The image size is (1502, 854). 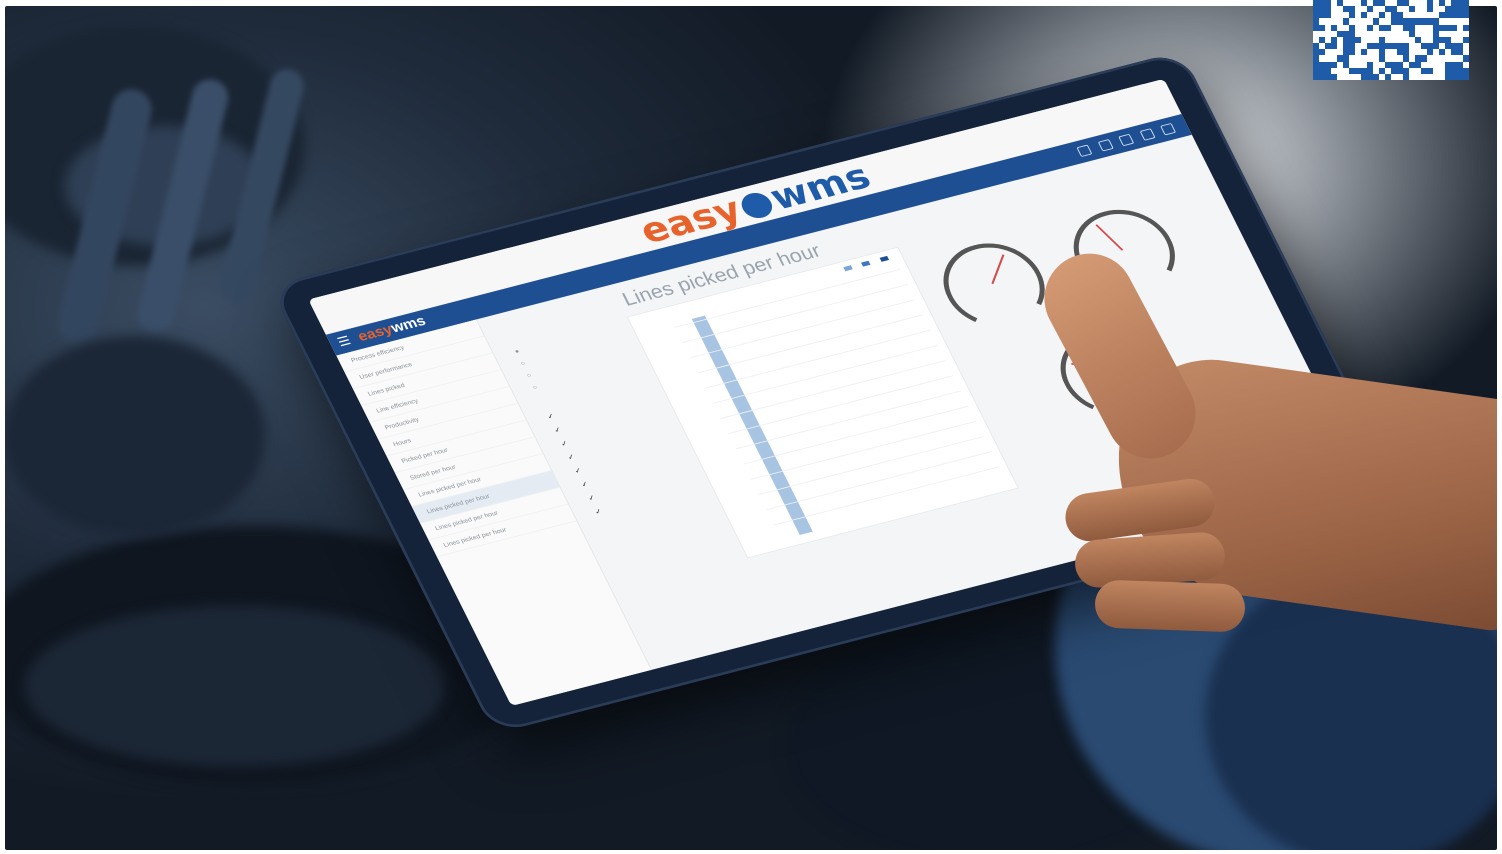 I want to click on settings-icon, so click(x=1126, y=140).